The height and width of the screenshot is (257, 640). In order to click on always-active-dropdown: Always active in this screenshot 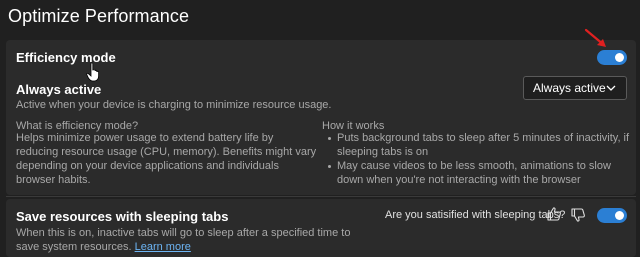, I will do `click(575, 88)`.